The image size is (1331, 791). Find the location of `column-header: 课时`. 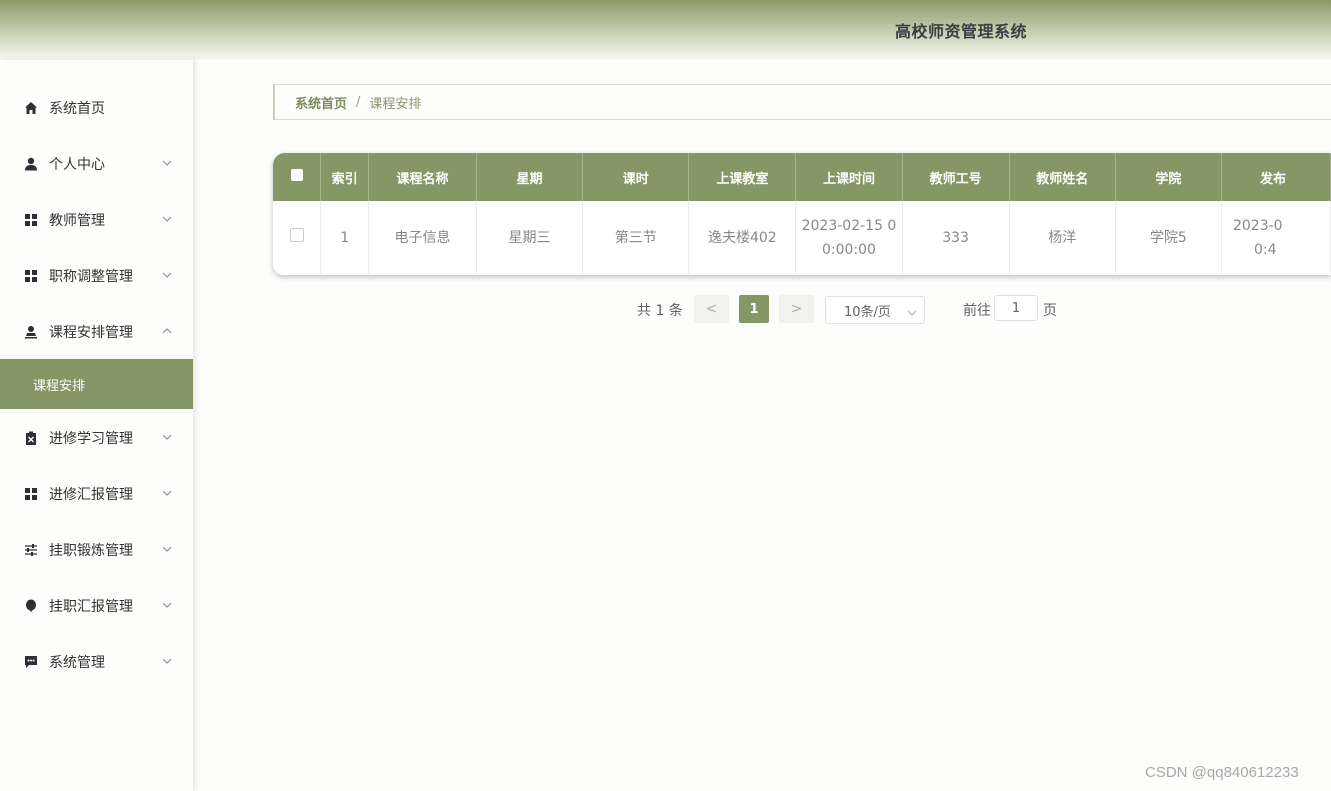

column-header: 课时 is located at coordinates (636, 177).